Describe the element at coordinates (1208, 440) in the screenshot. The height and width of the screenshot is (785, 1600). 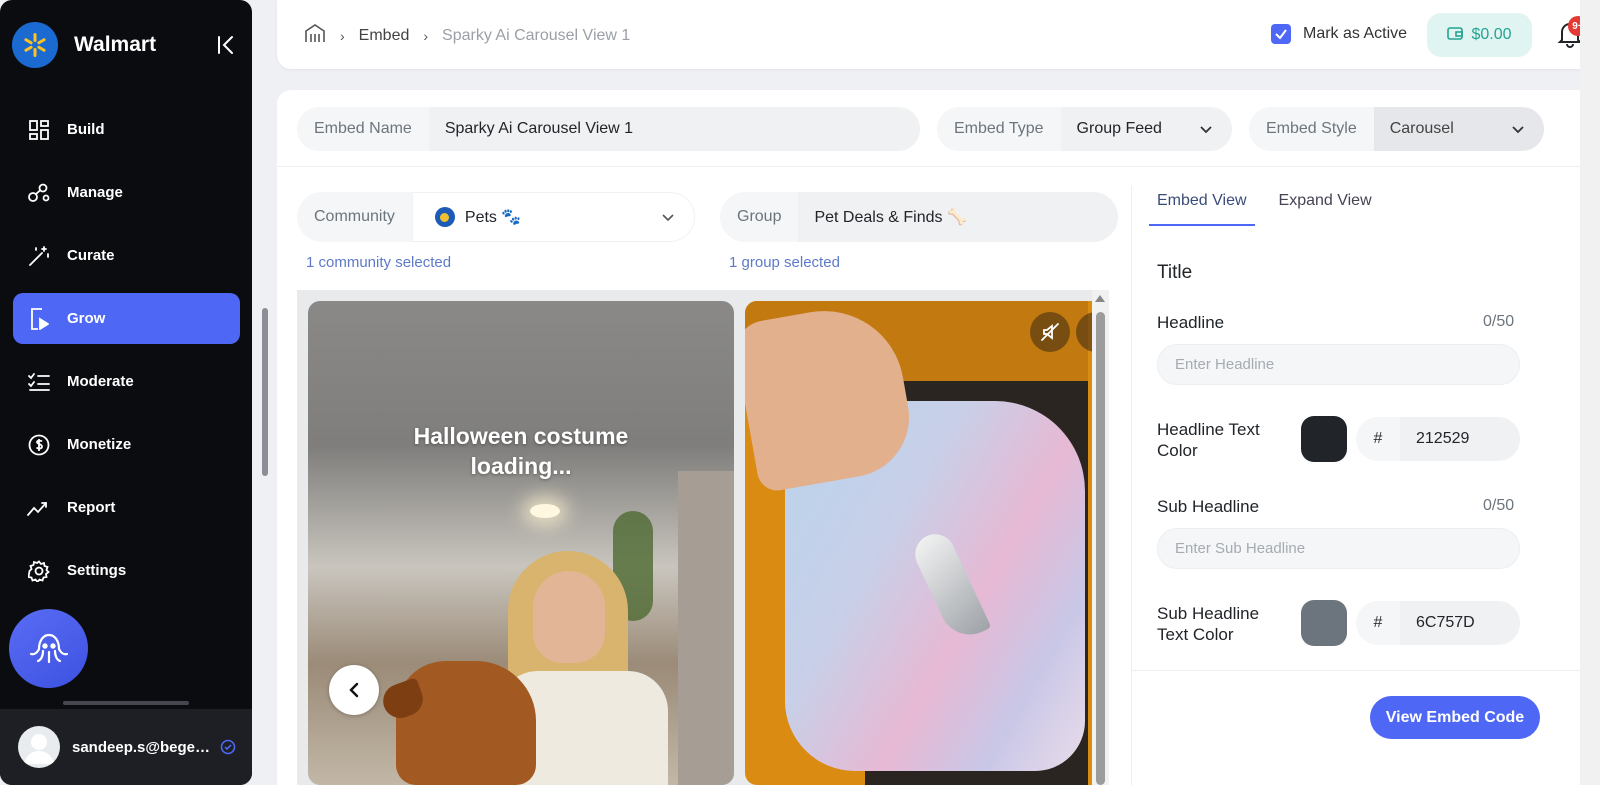
I see `headline-color-label: Headline Text Color` at that location.